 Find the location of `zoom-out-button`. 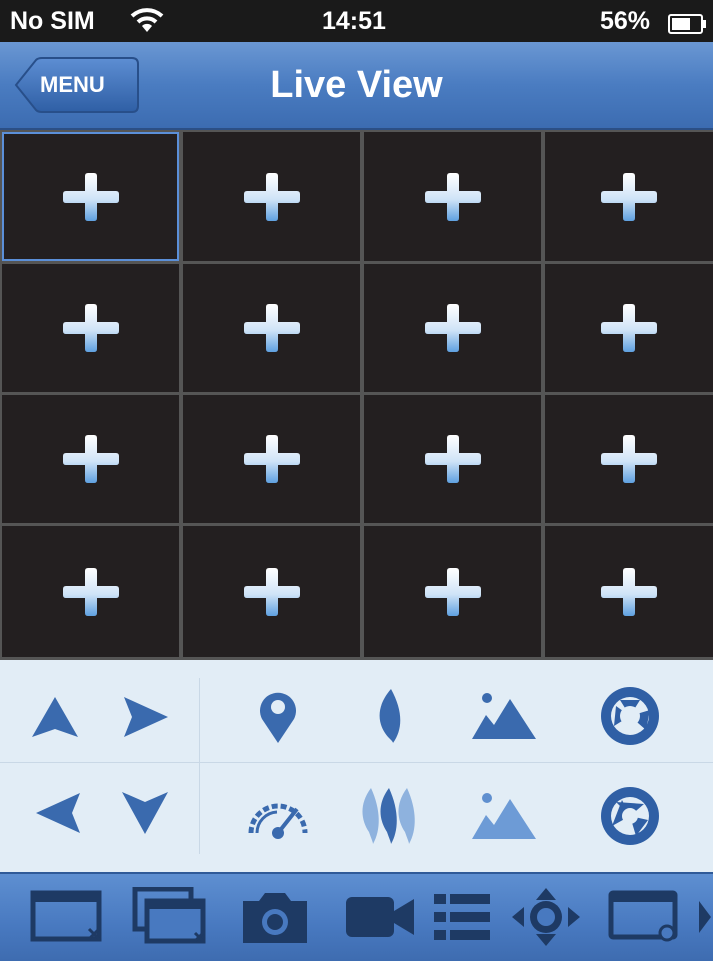

zoom-out-button is located at coordinates (390, 816).